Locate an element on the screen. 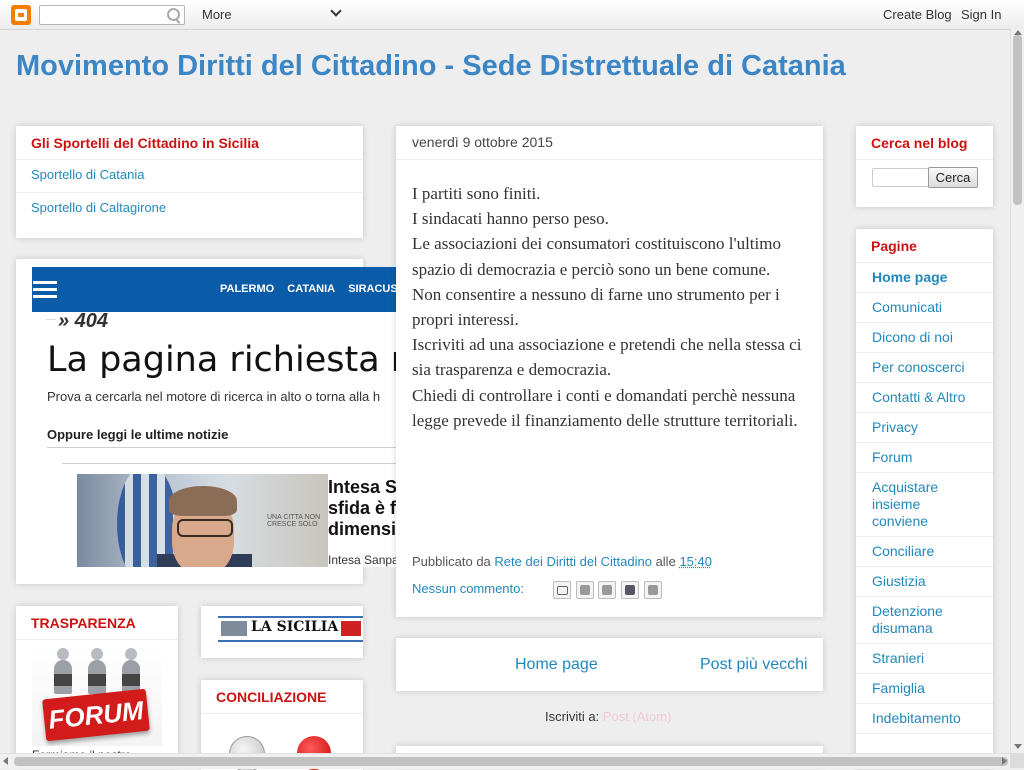  blog-pager: Home page Post più vecchi is located at coordinates (609, 664).